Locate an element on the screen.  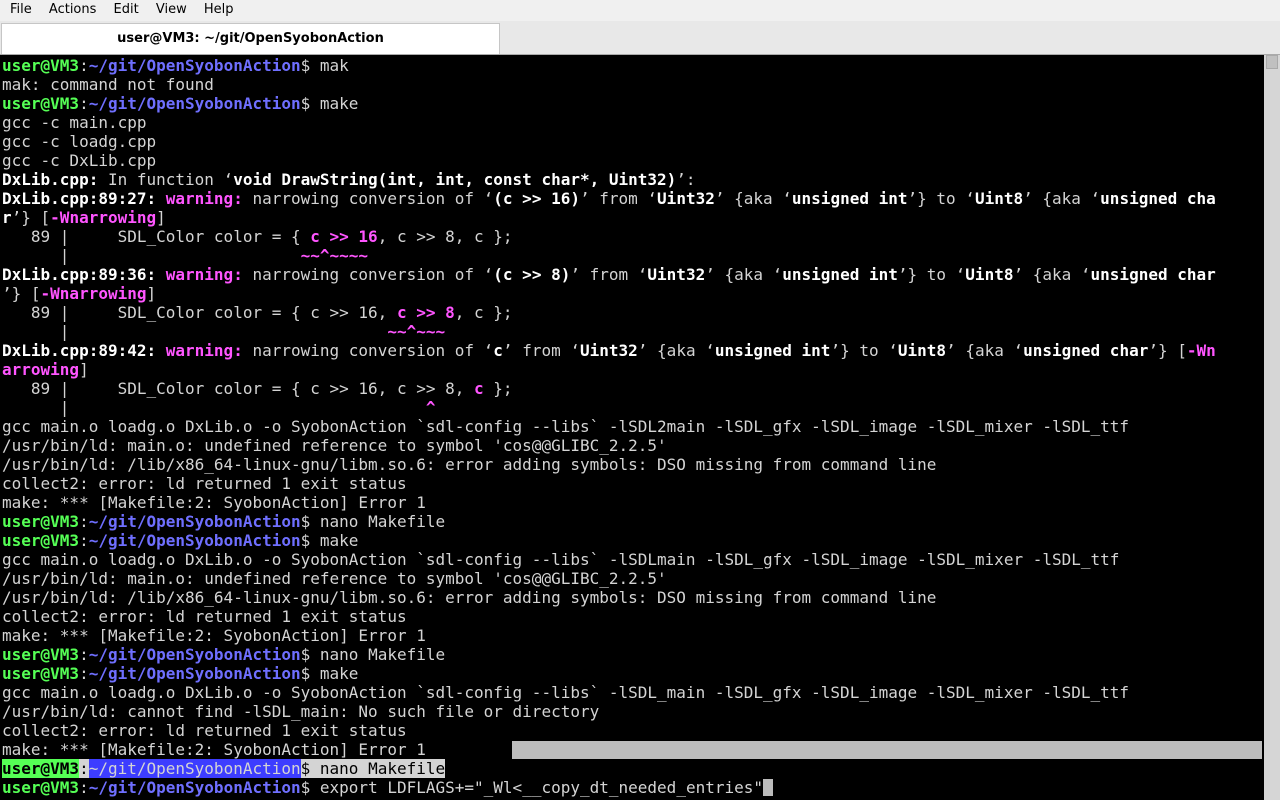
terminal-line: gcc -c loadg.cpp is located at coordinates (79, 141).